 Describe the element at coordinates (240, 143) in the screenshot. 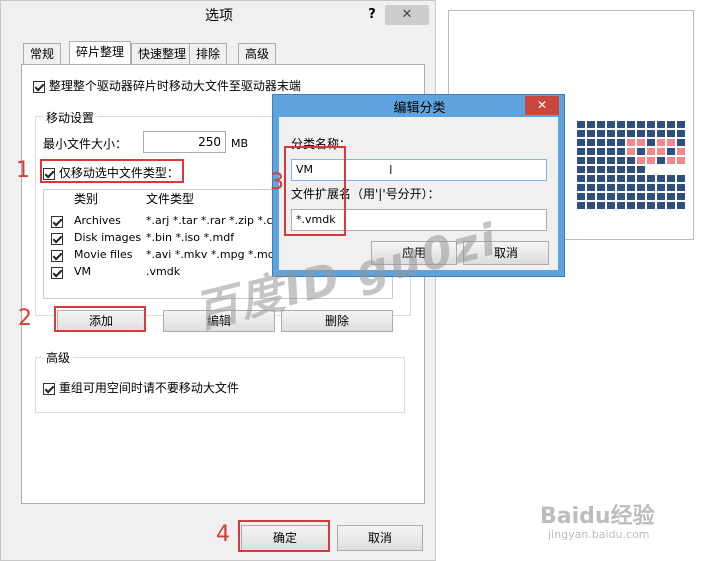

I see `min-size-unit: MB` at that location.